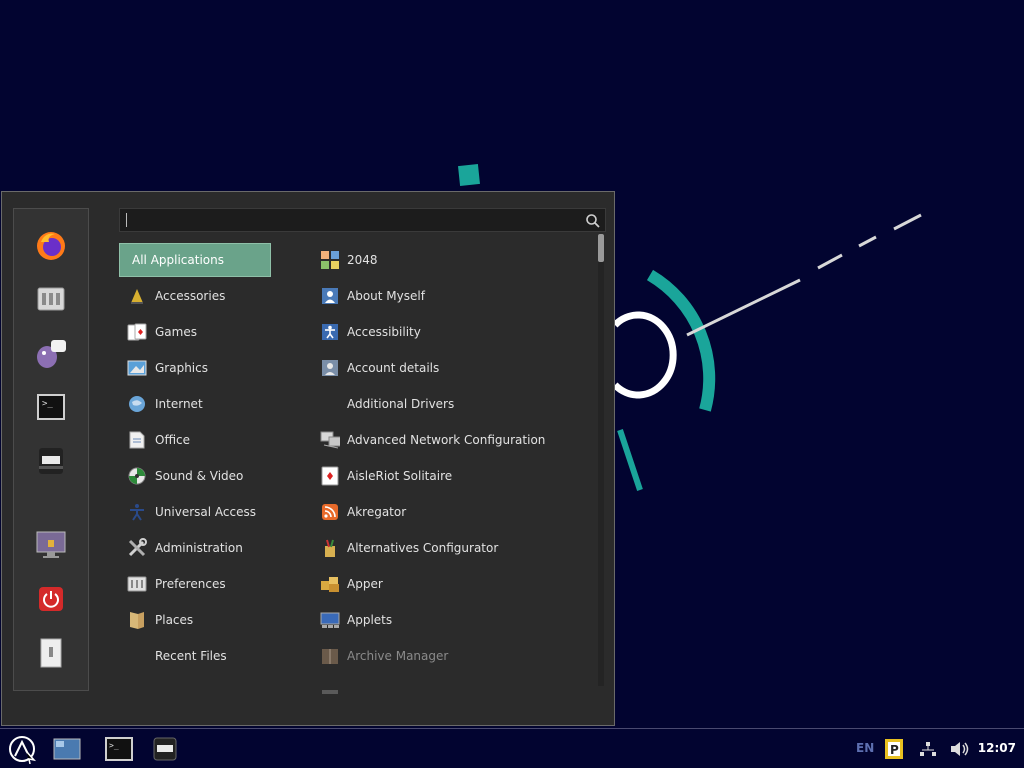  I want to click on app-additional-drivers: Additional Drivers, so click(452, 404).